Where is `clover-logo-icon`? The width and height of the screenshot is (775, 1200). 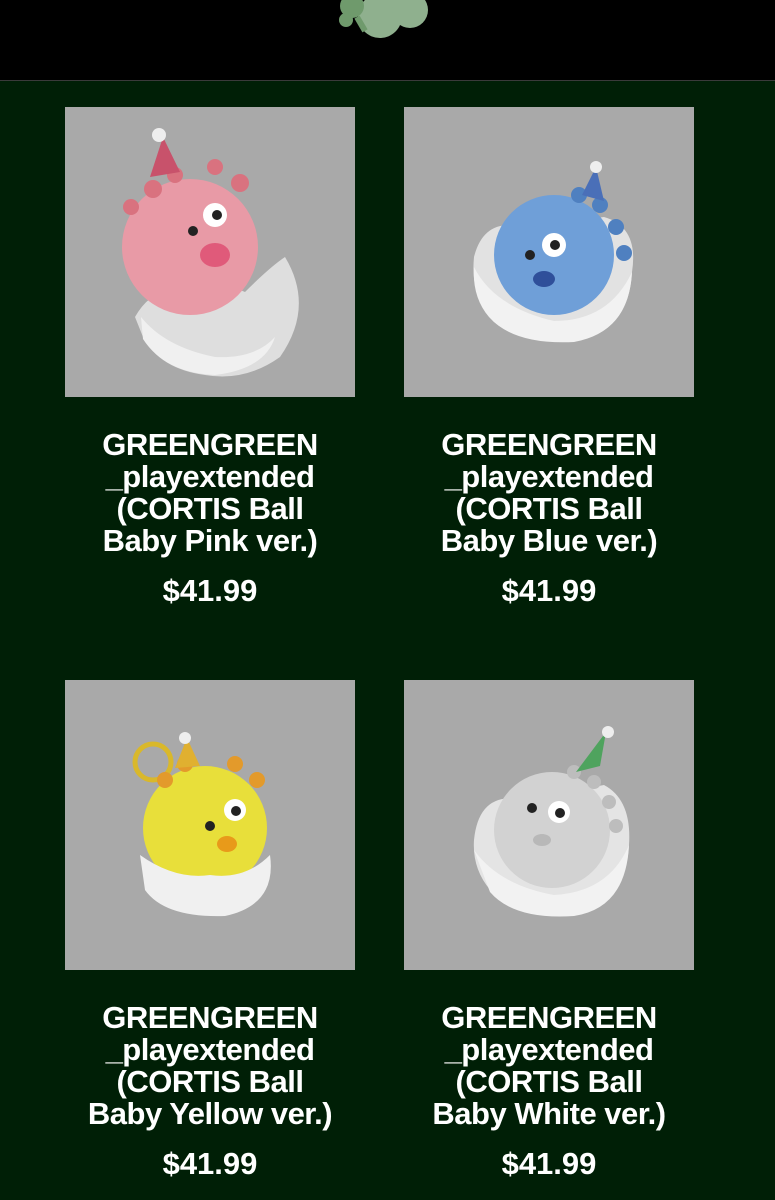
clover-logo-icon is located at coordinates (383, 25).